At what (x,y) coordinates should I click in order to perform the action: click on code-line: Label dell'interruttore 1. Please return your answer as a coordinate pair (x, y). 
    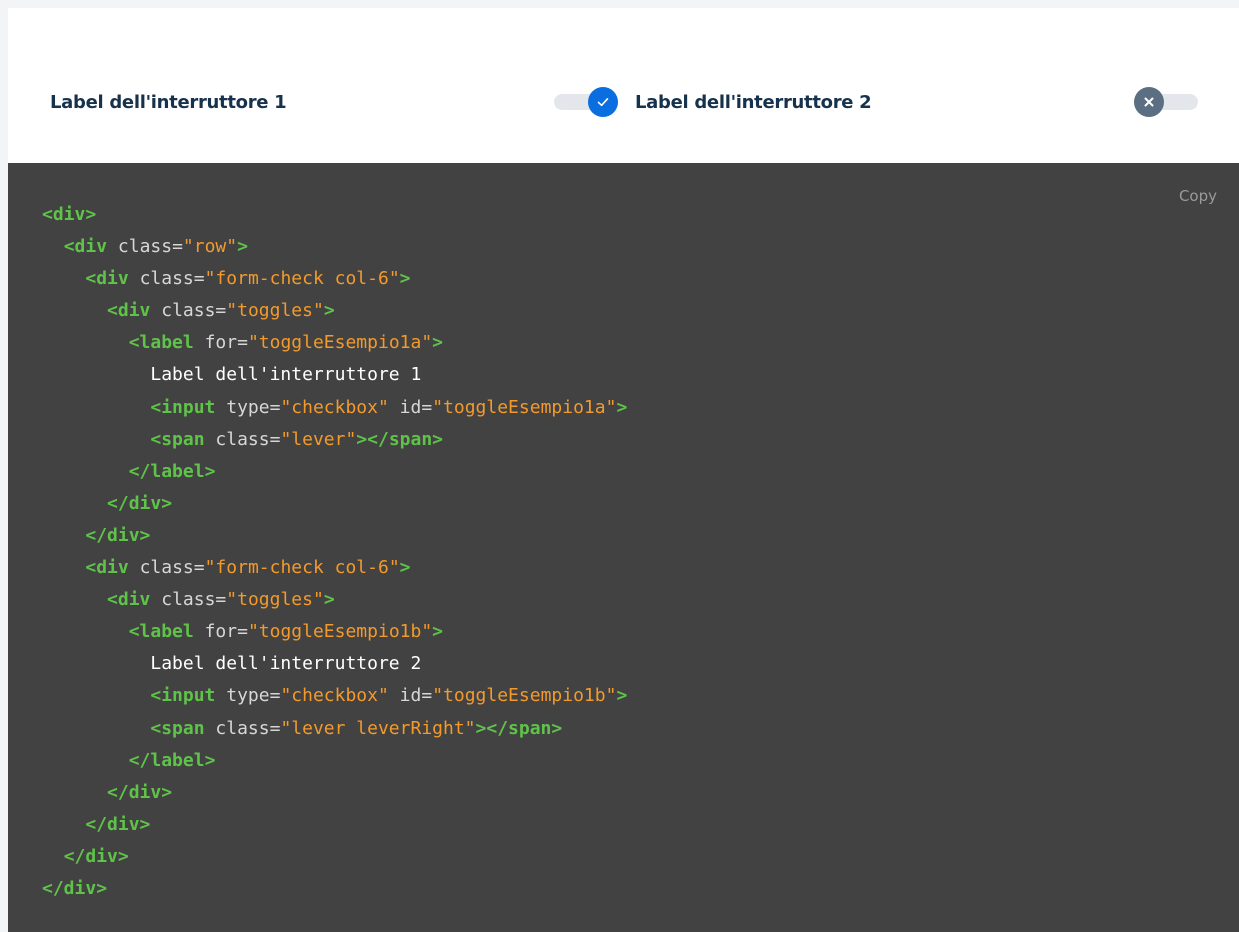
    Looking at the image, I should click on (286, 375).